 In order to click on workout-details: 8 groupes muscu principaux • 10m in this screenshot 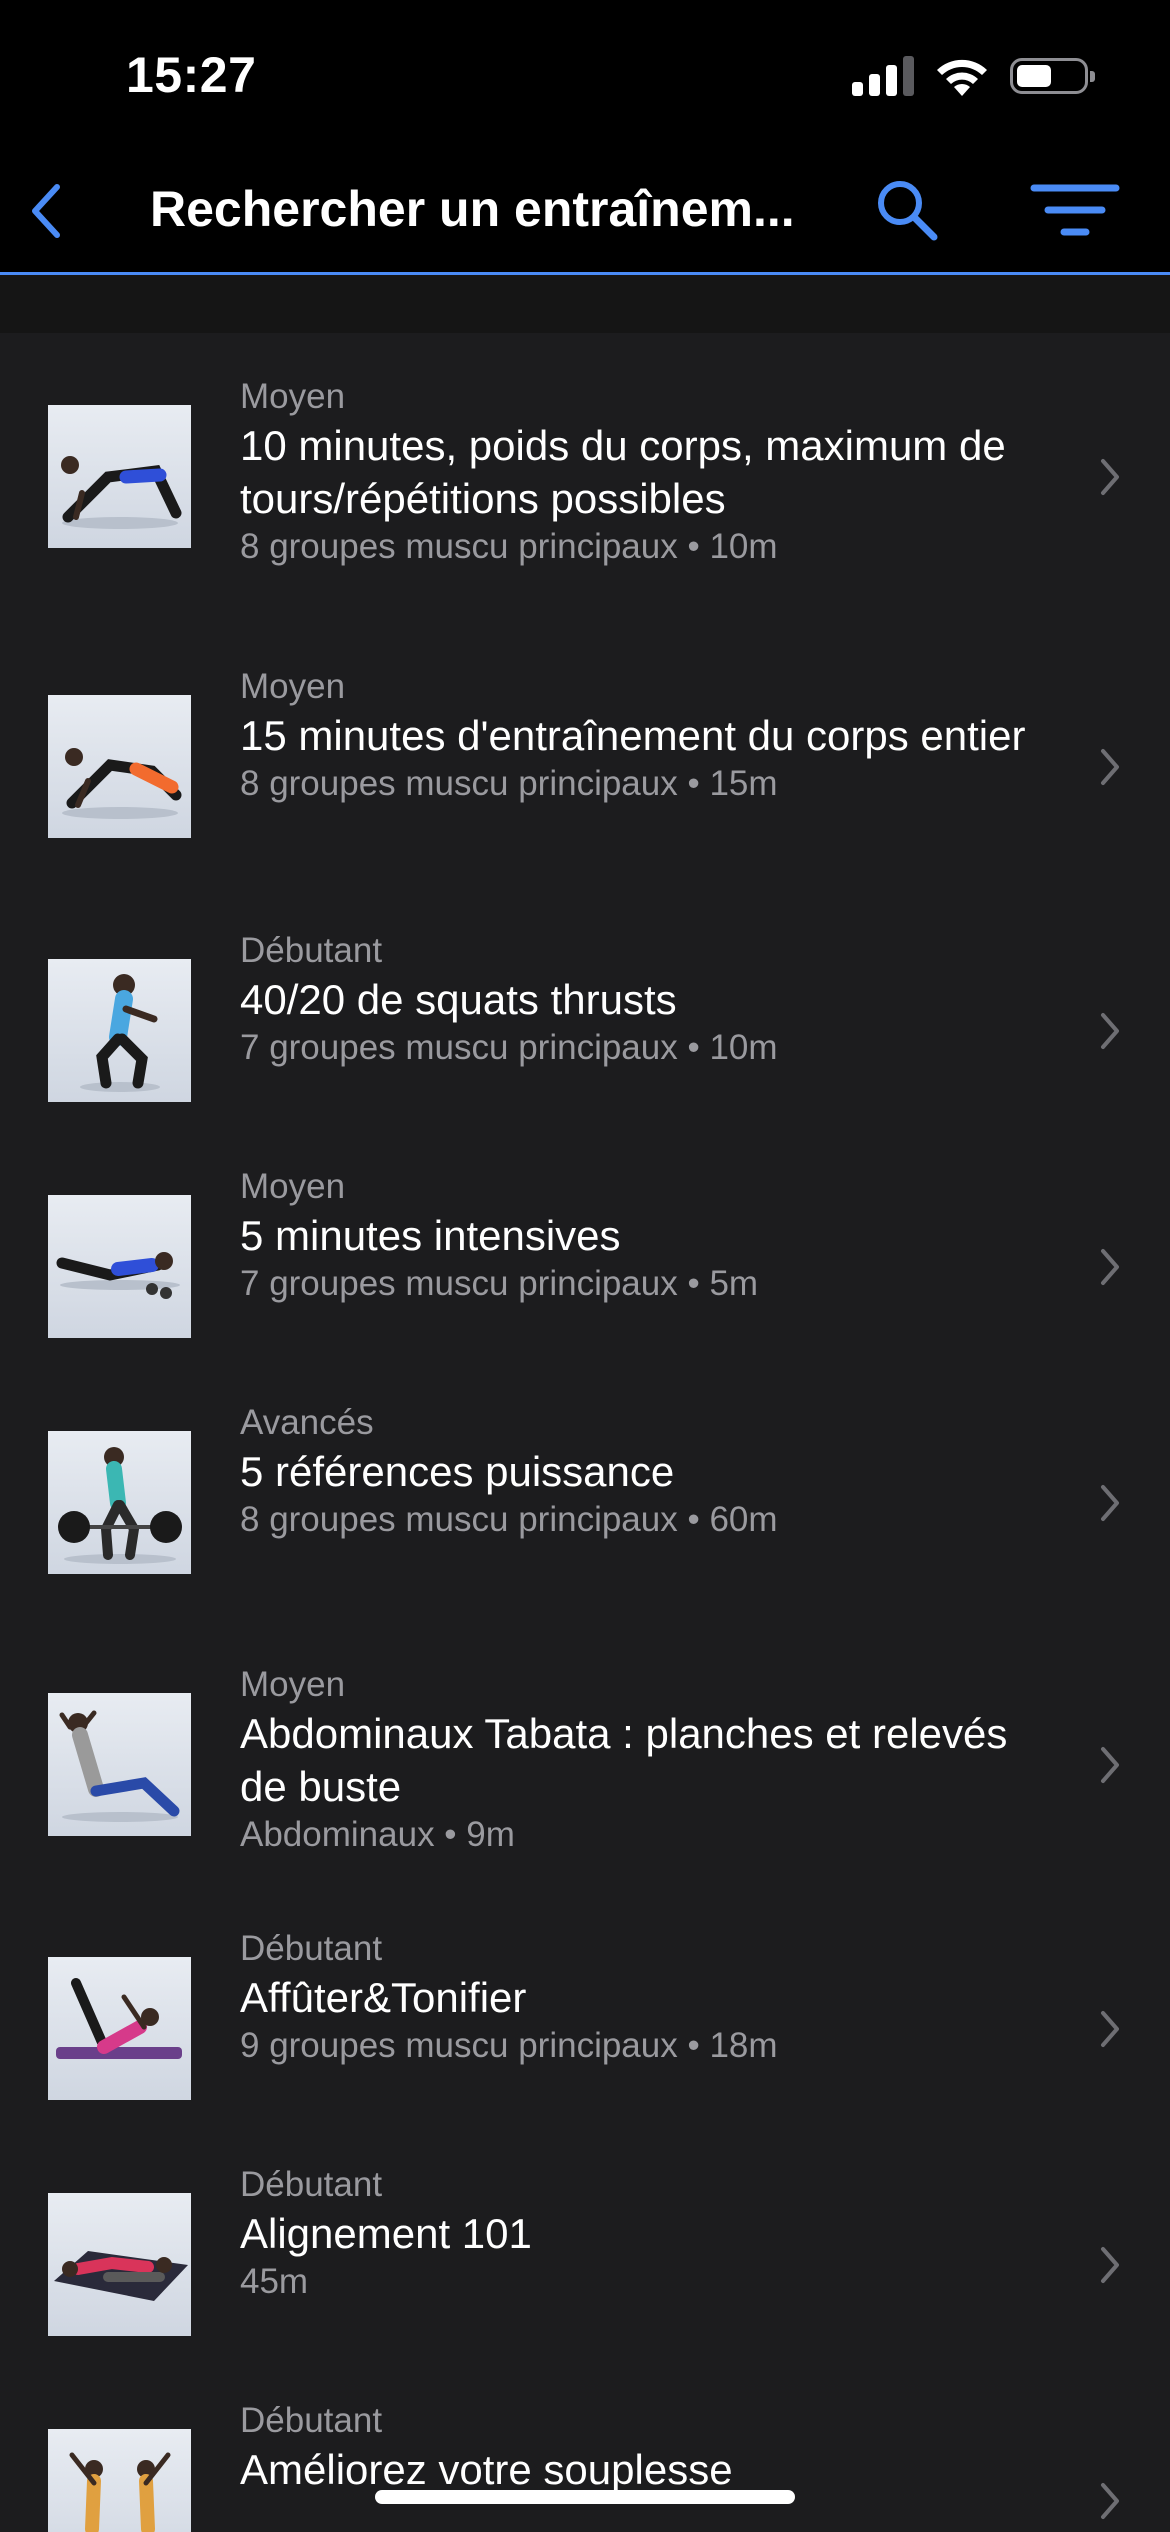, I will do `click(509, 546)`.